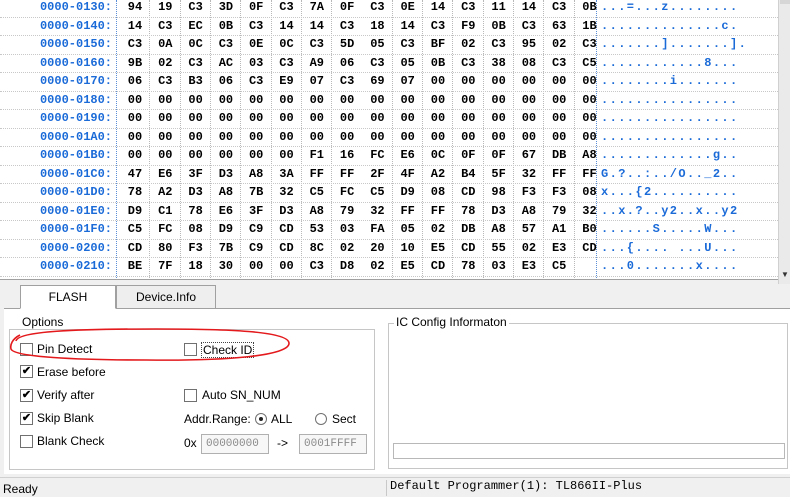 This screenshot has height=497, width=790. Describe the element at coordinates (261, 419) in the screenshot. I see `addr-range-all-radio` at that location.